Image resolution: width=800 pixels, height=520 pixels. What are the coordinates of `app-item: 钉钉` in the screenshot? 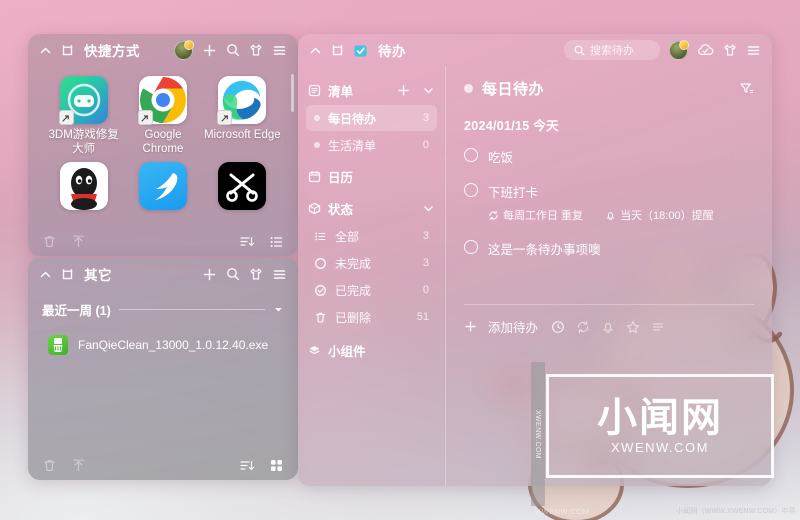 It's located at (162, 195).